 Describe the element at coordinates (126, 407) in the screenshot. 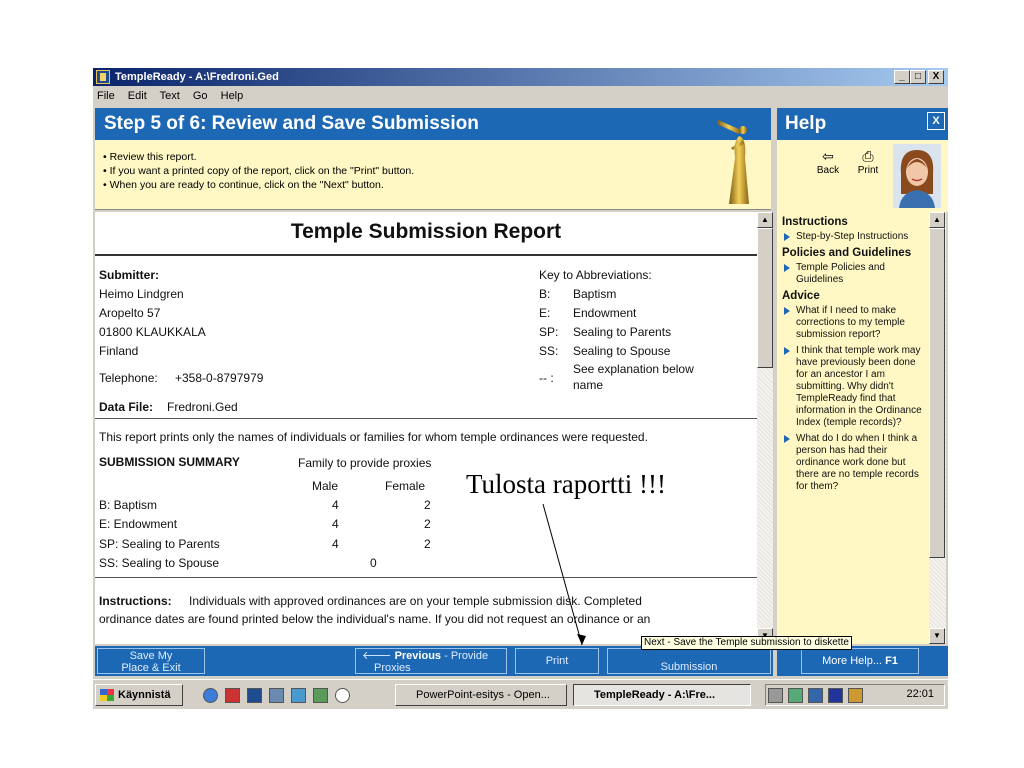

I see `data-file-label: Data File:` at that location.